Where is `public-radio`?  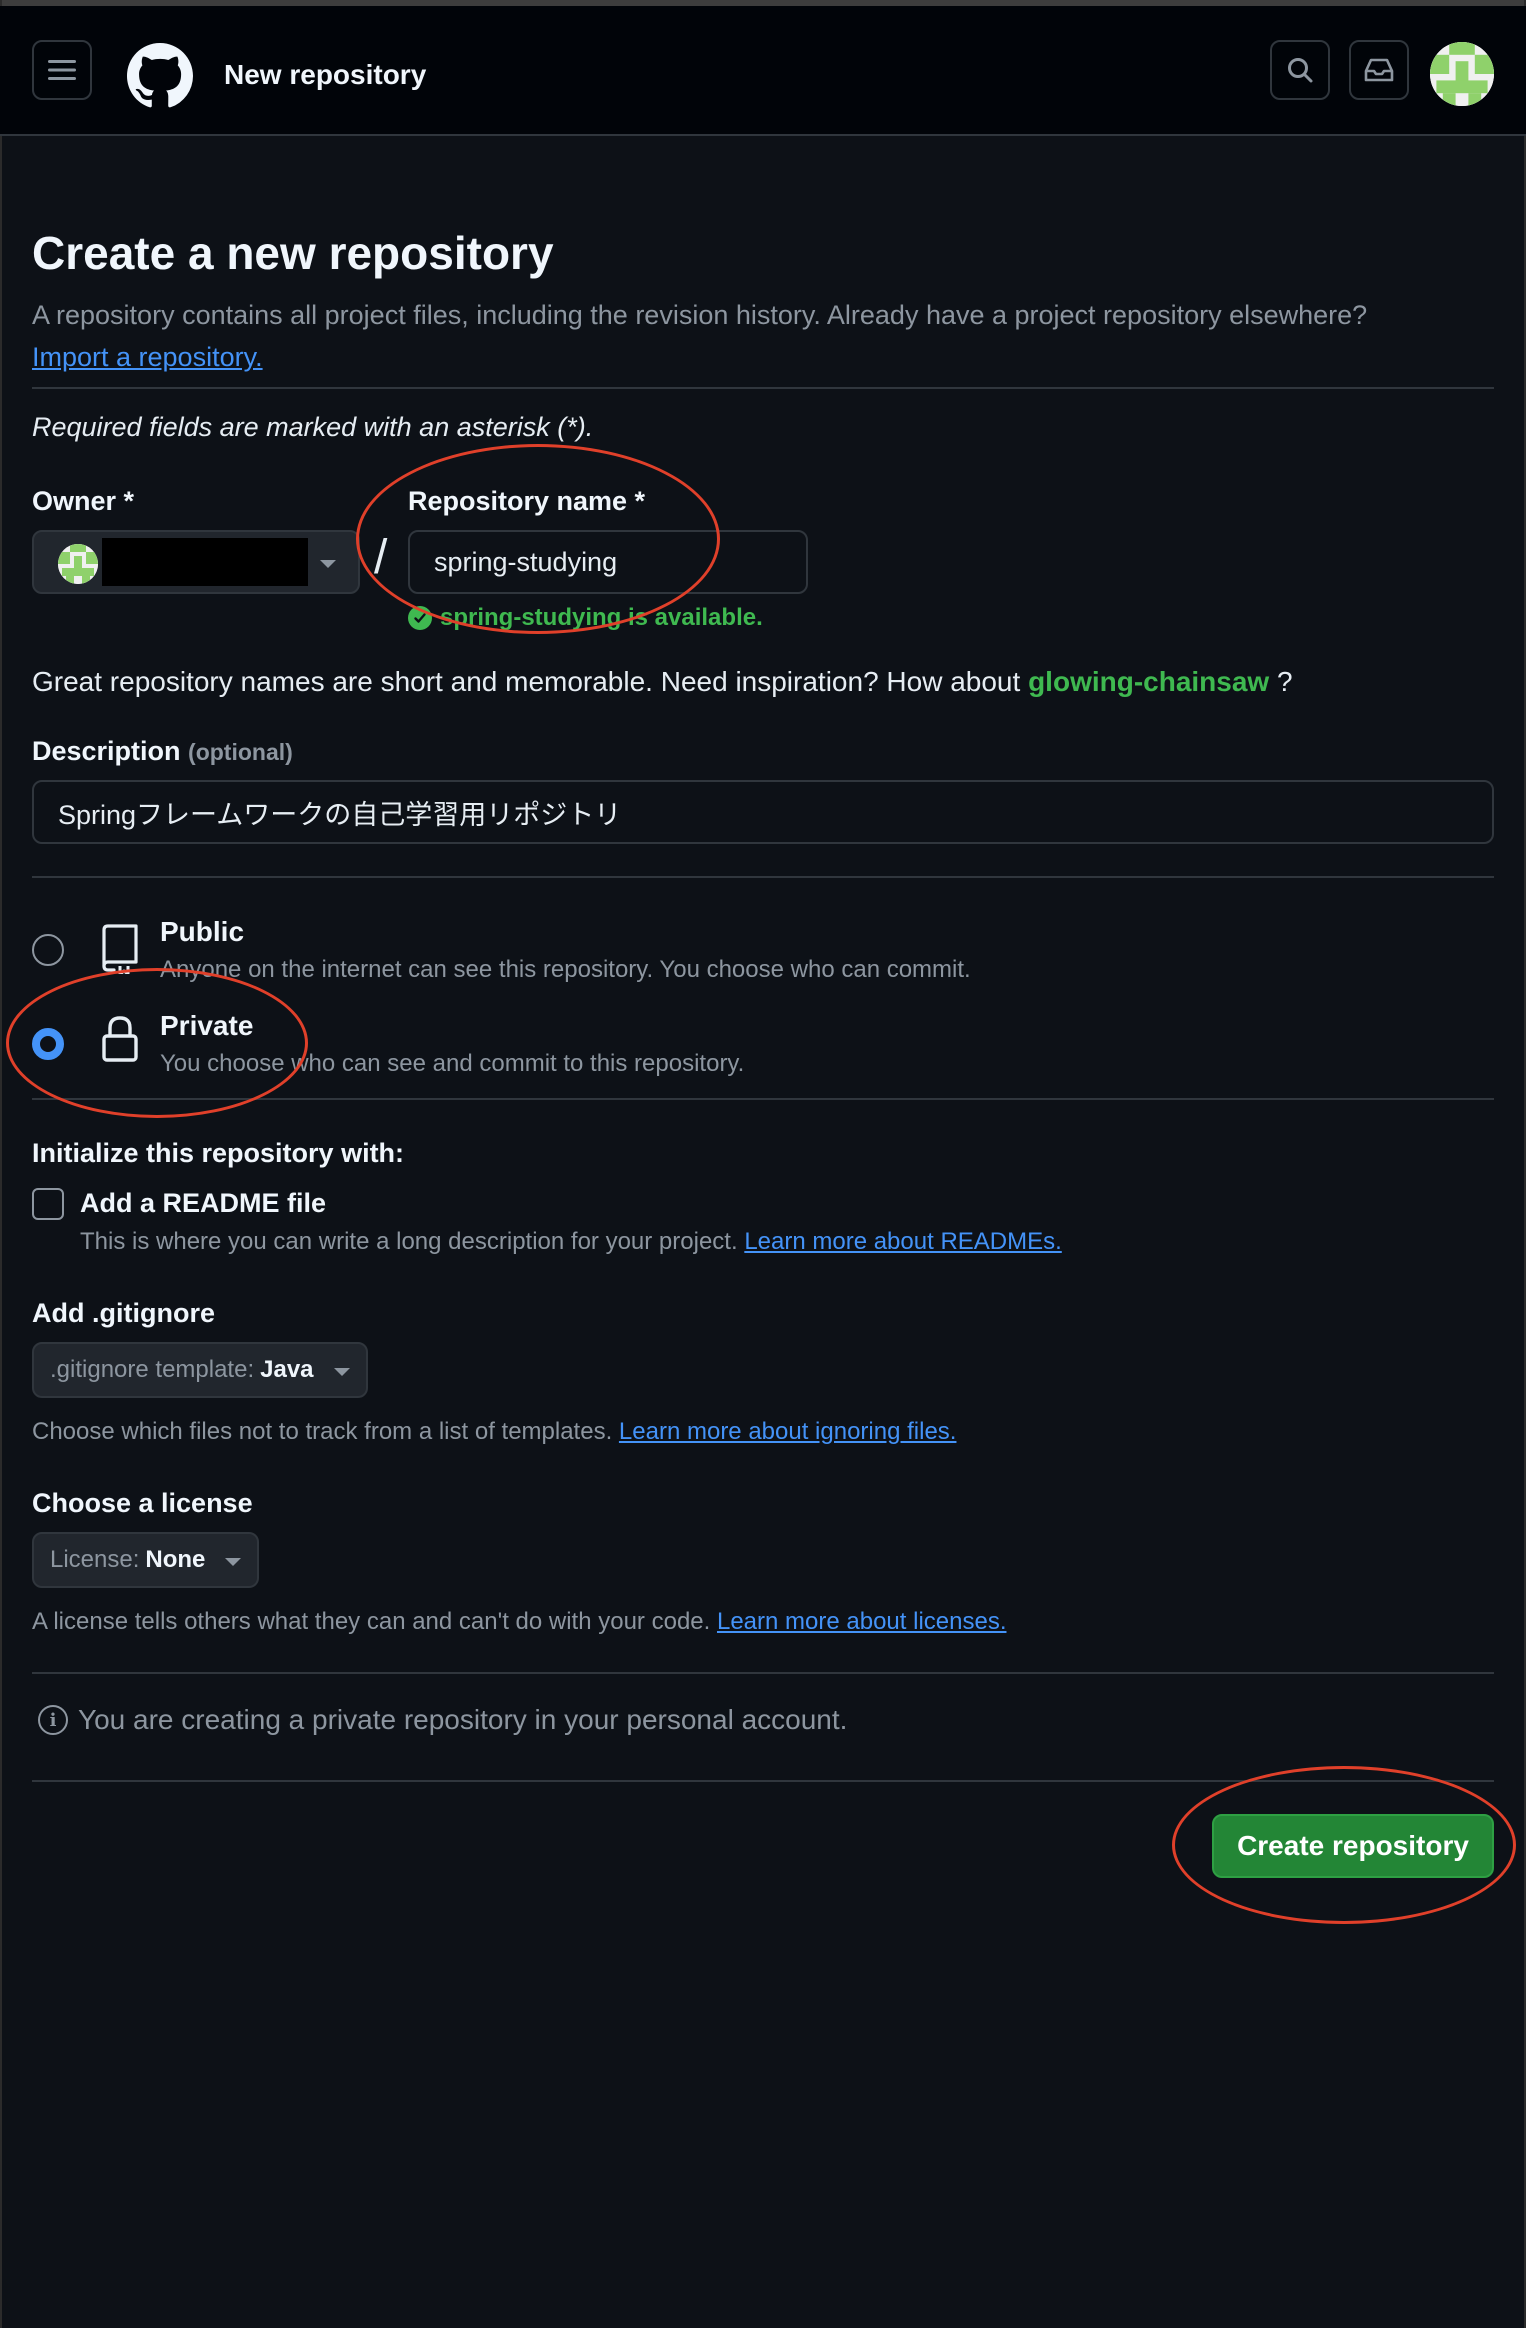
public-radio is located at coordinates (48, 950).